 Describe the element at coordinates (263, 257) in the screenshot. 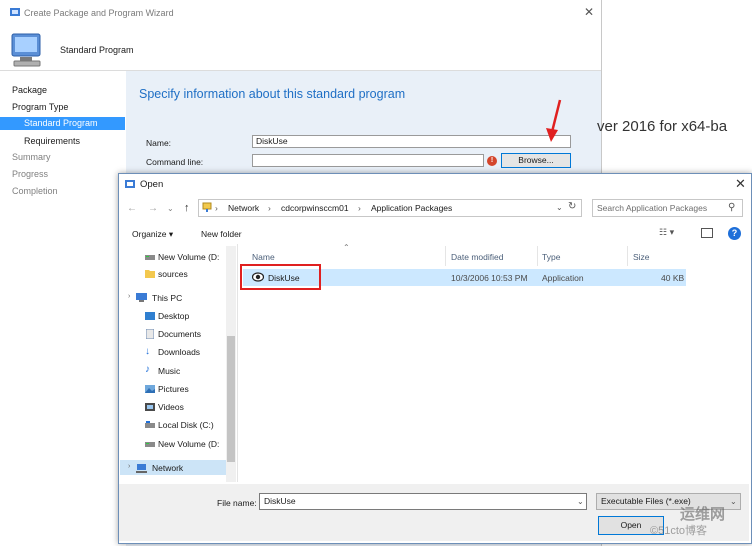

I see `column-name: Name` at that location.